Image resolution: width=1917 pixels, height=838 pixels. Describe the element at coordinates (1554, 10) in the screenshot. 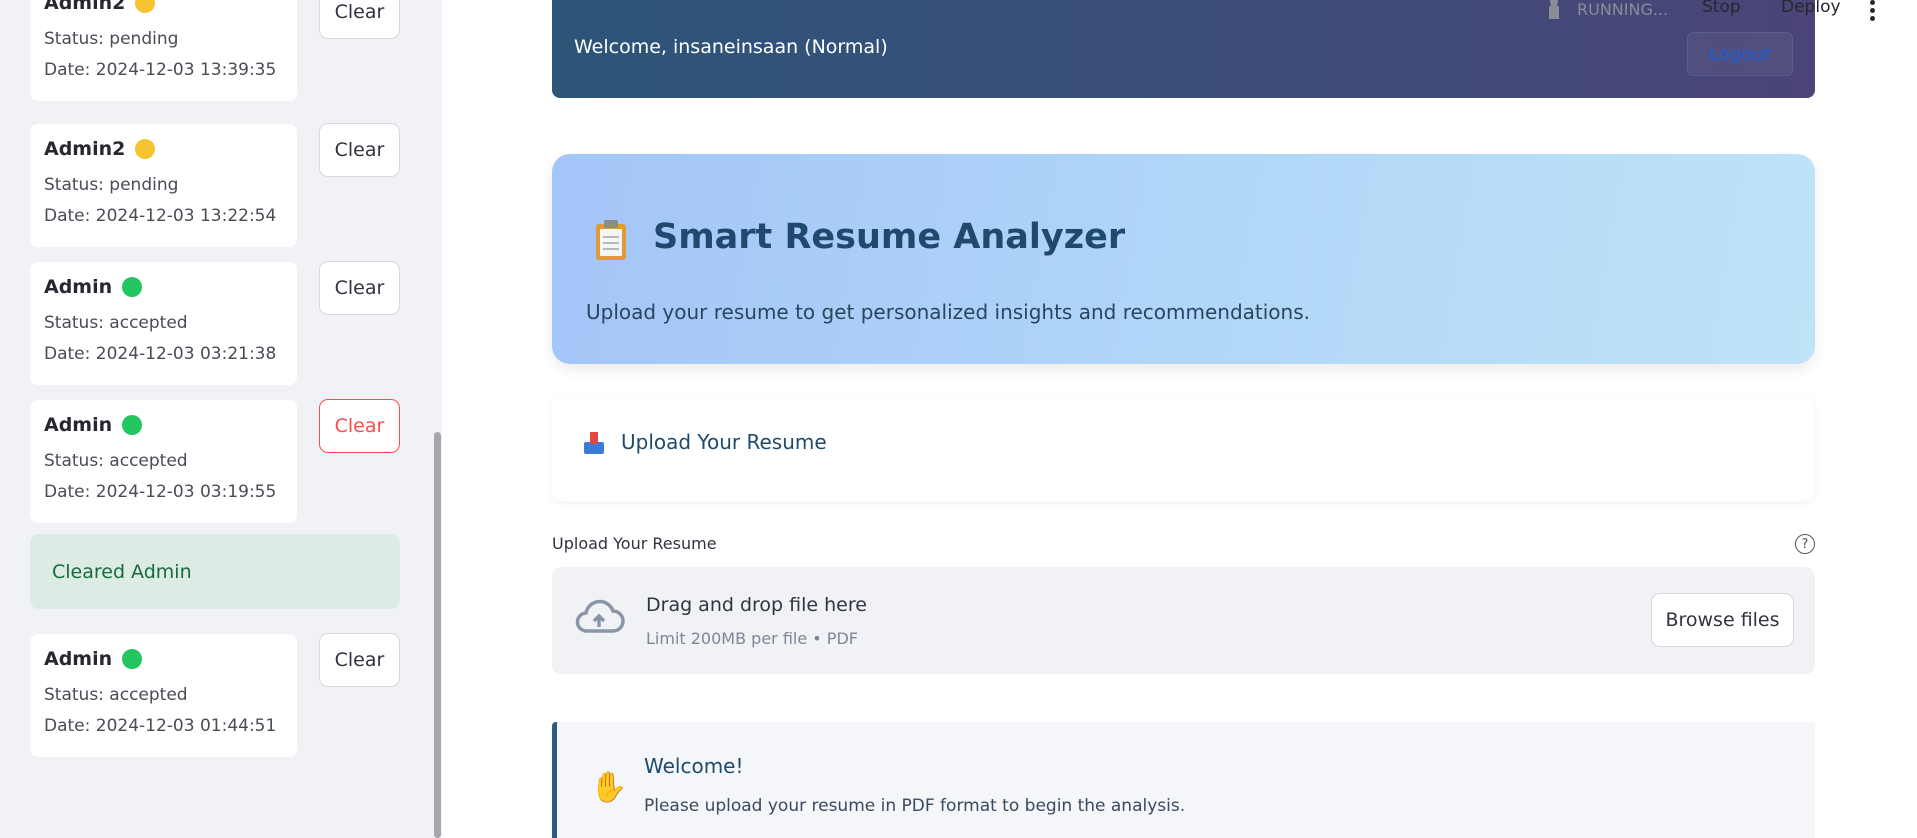

I see `running-man-icon` at that location.